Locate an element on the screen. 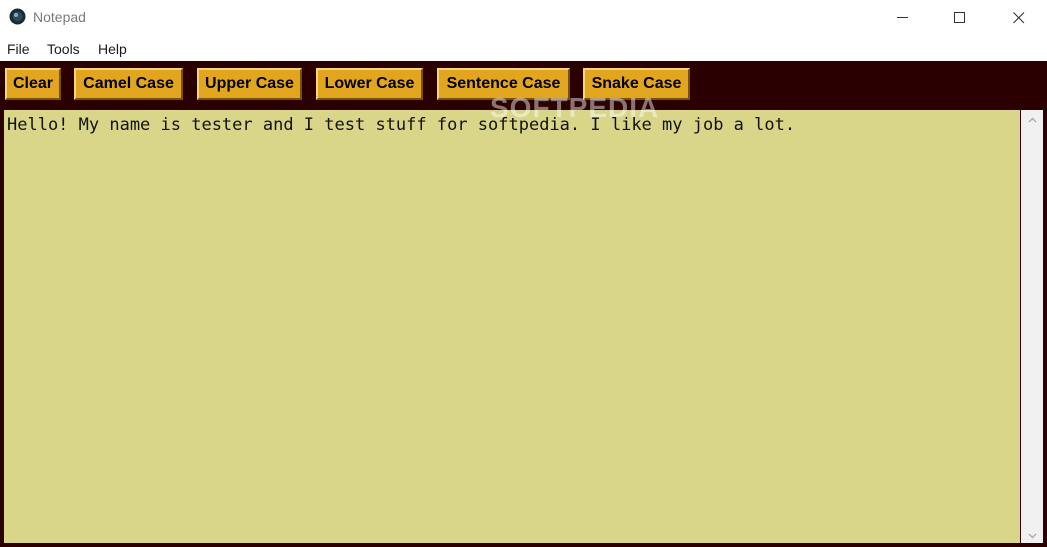  close-icon is located at coordinates (1019, 18).